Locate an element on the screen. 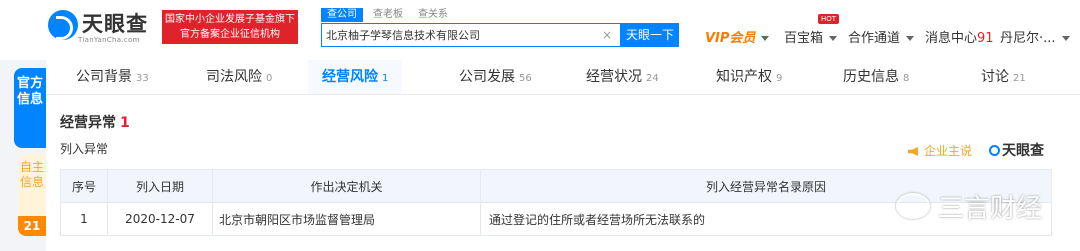 This screenshot has width=1080, height=251. cell-date: 2020-12-07 is located at coordinates (160, 219).